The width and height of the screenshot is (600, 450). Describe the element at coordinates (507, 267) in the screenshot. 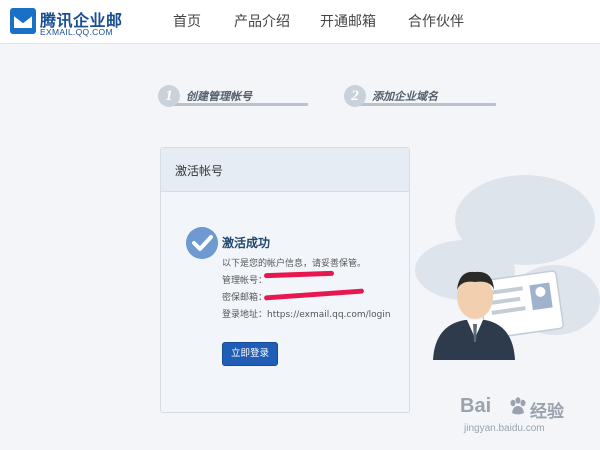

I see `account-illustration` at that location.